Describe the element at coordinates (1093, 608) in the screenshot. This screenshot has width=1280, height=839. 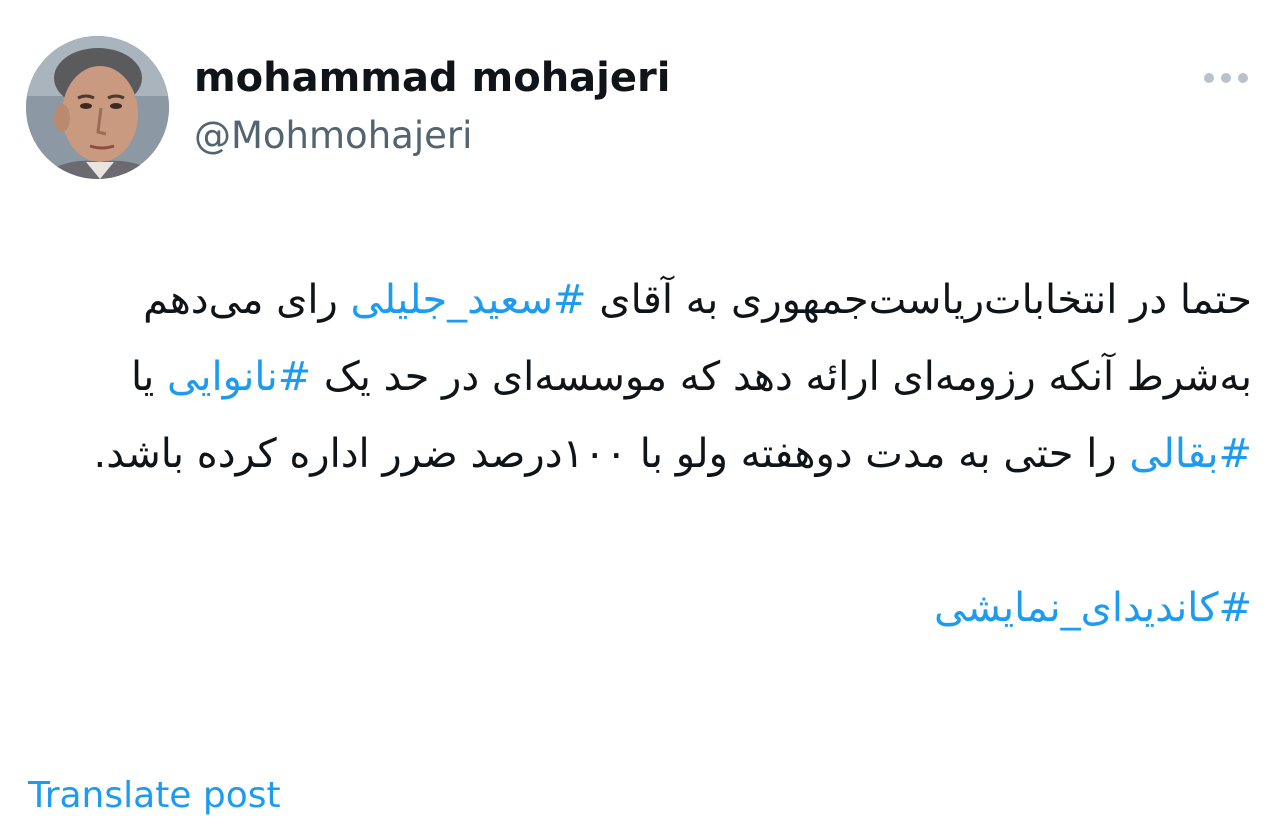
I see `hashtag-link: #کاندیدای_نمایشی` at that location.